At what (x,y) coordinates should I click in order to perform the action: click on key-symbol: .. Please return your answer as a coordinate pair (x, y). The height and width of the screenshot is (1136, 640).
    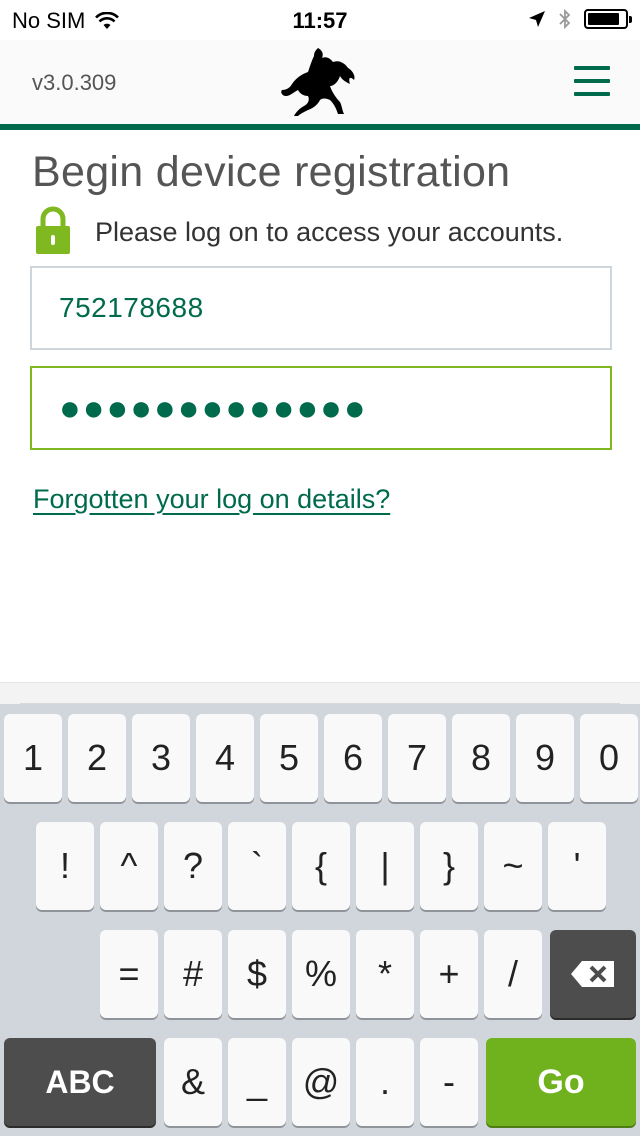
    Looking at the image, I should click on (385, 1082).